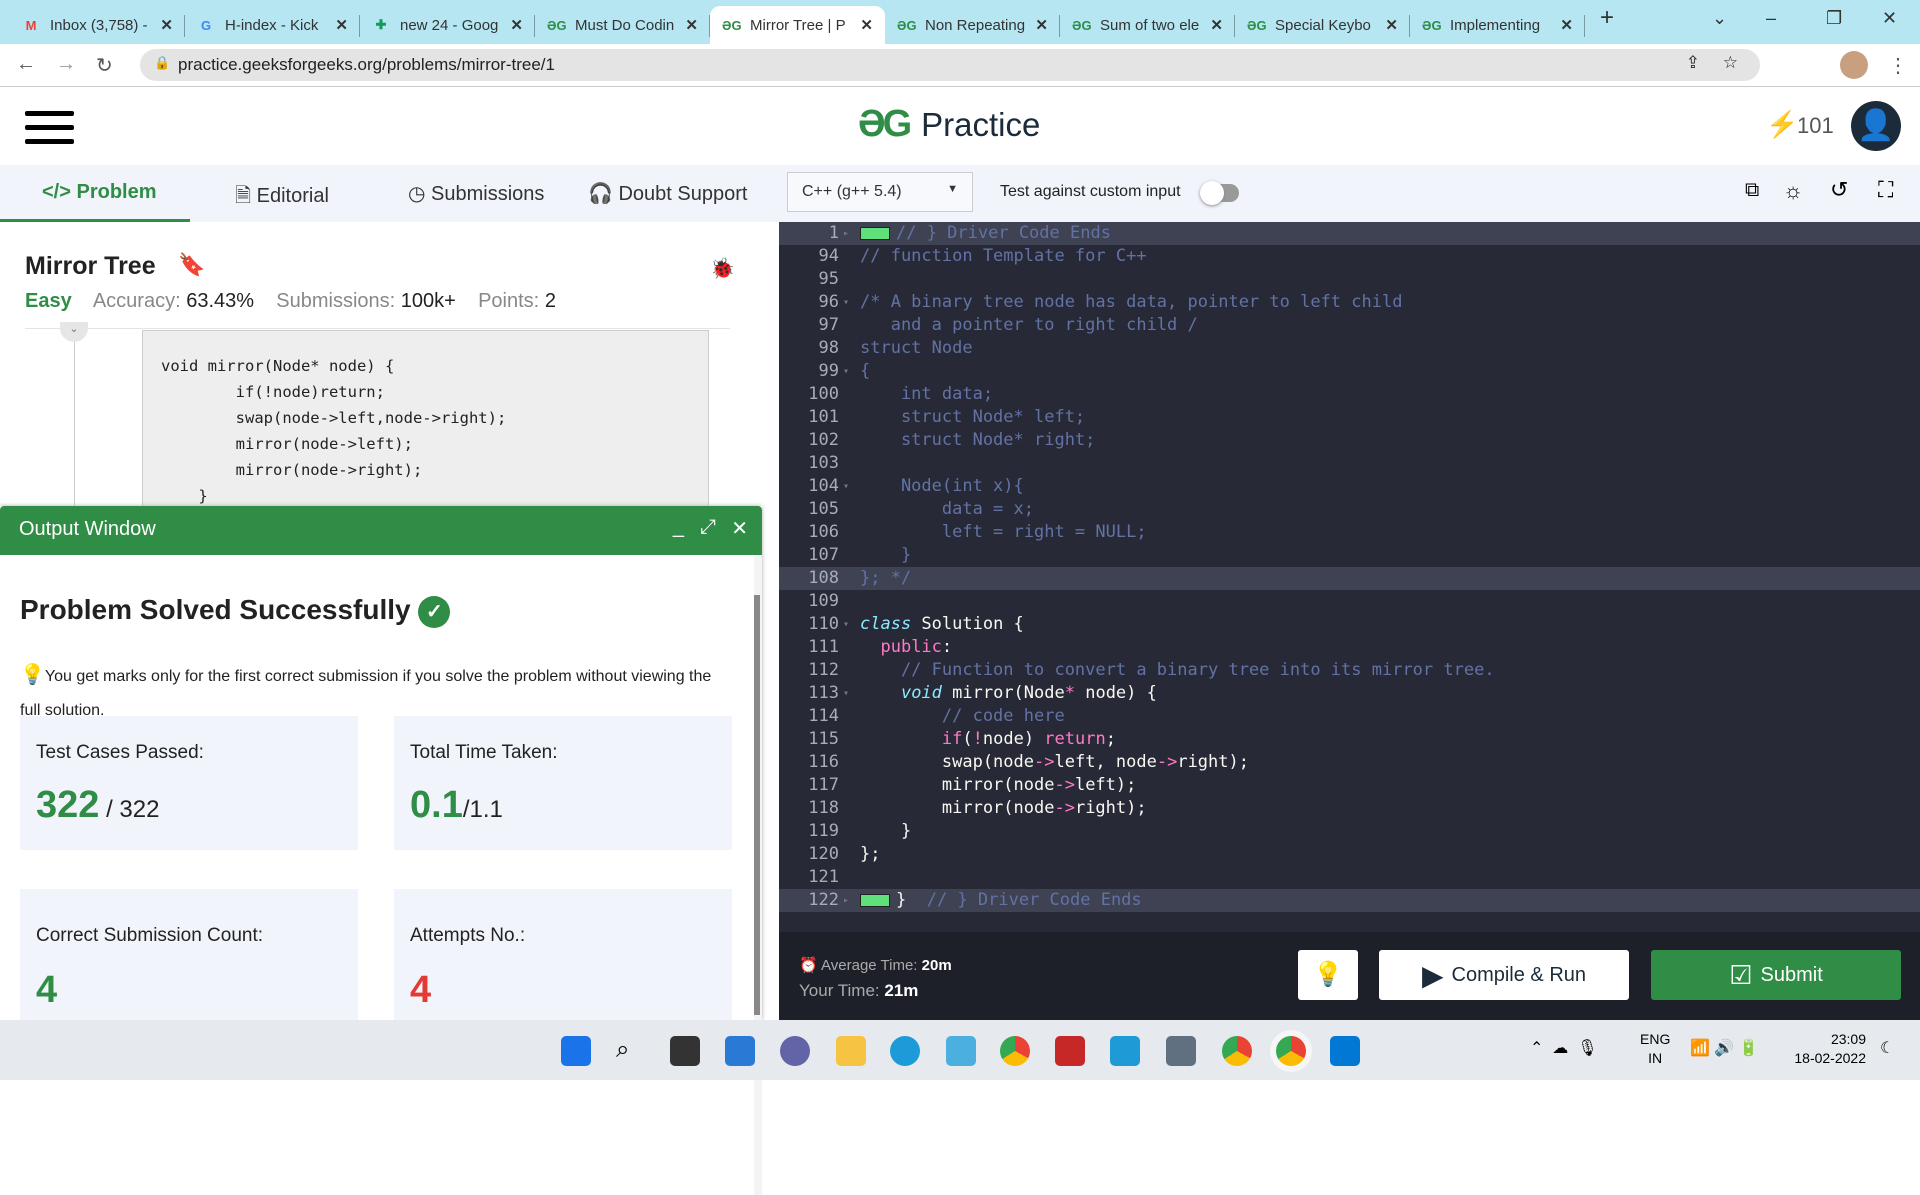 This screenshot has height=1195, width=1920. What do you see at coordinates (1885, 190) in the screenshot?
I see `fullscreen-icon: ⛶` at bounding box center [1885, 190].